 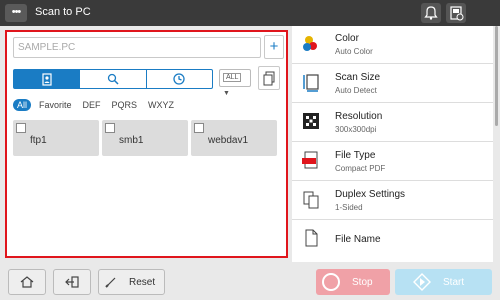 I want to click on scan-size-icon, so click(x=311, y=83).